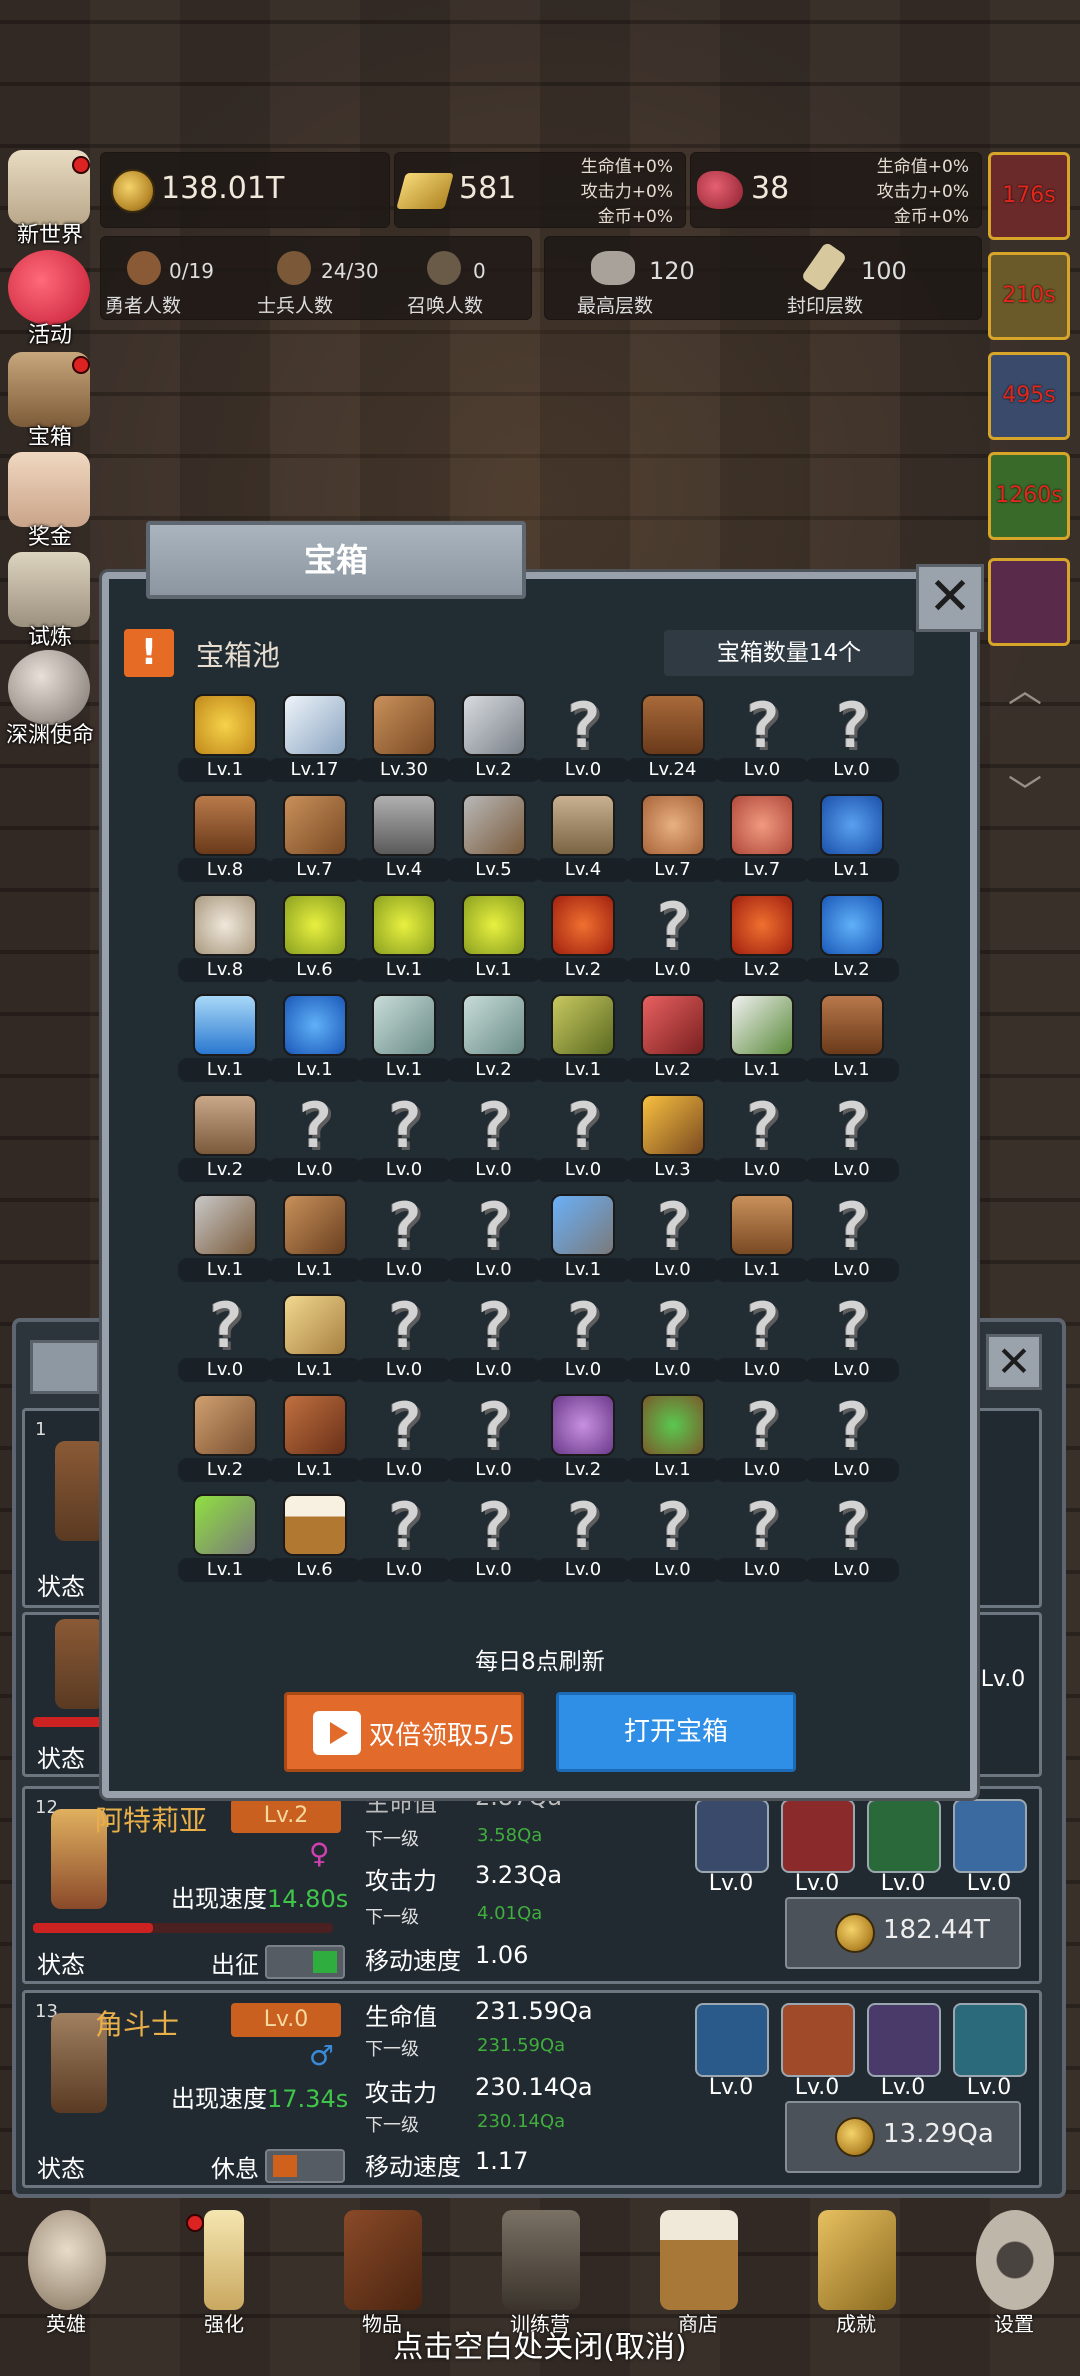 This screenshot has width=1080, height=2376. Describe the element at coordinates (404, 742) in the screenshot. I see `chest-item: Lv.30` at that location.